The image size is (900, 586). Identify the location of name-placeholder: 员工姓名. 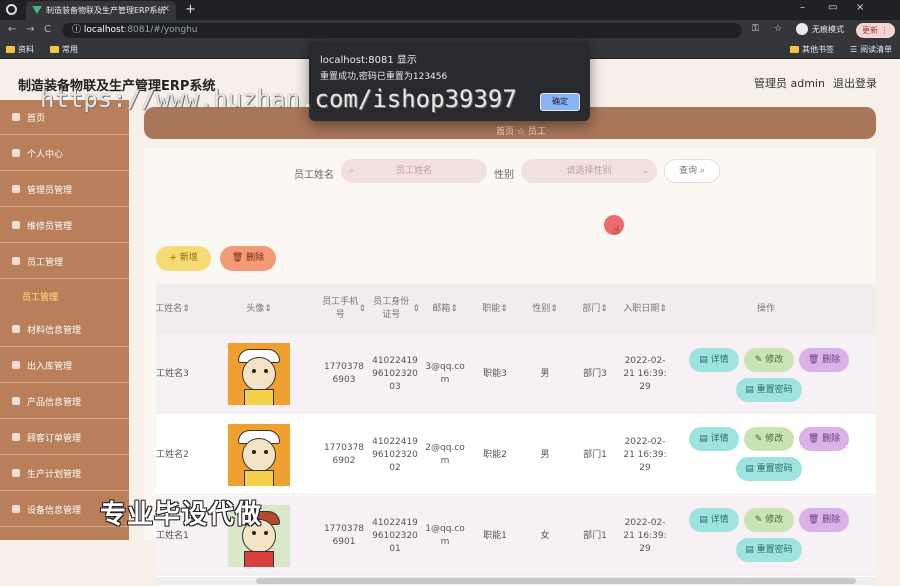
(413, 171).